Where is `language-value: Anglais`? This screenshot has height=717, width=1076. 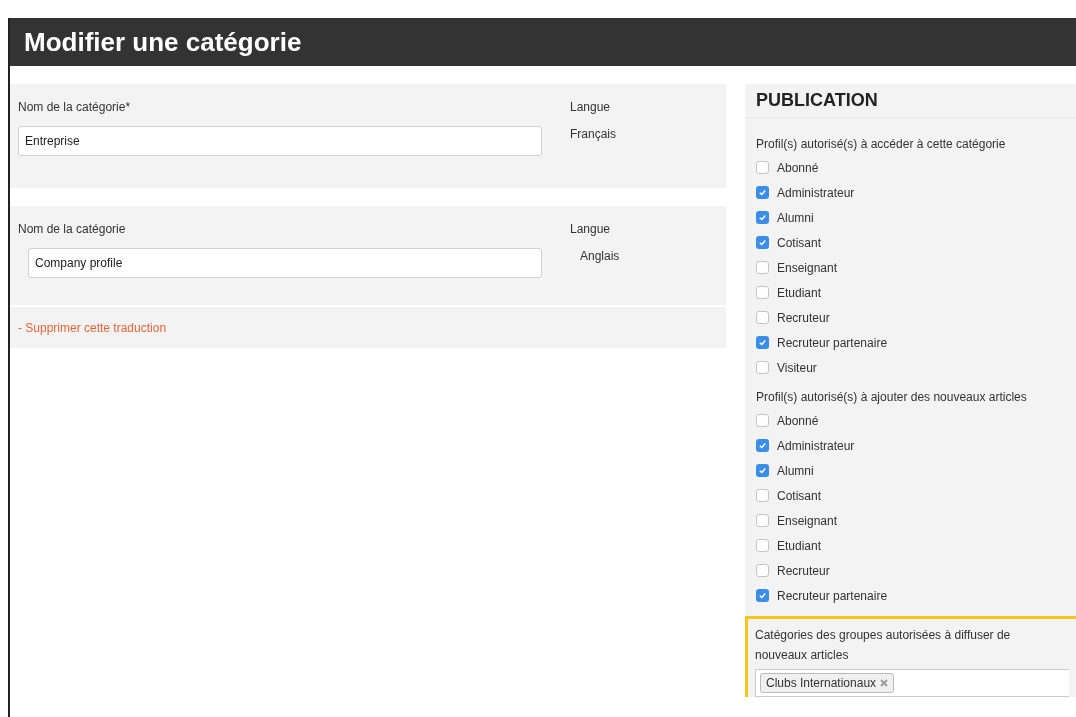
language-value: Anglais is located at coordinates (600, 256).